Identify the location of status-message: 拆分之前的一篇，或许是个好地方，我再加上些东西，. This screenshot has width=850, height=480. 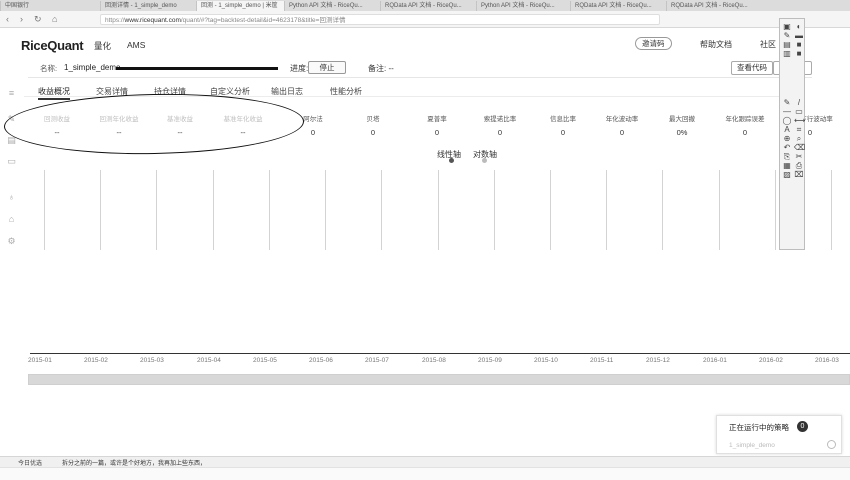
(134, 464).